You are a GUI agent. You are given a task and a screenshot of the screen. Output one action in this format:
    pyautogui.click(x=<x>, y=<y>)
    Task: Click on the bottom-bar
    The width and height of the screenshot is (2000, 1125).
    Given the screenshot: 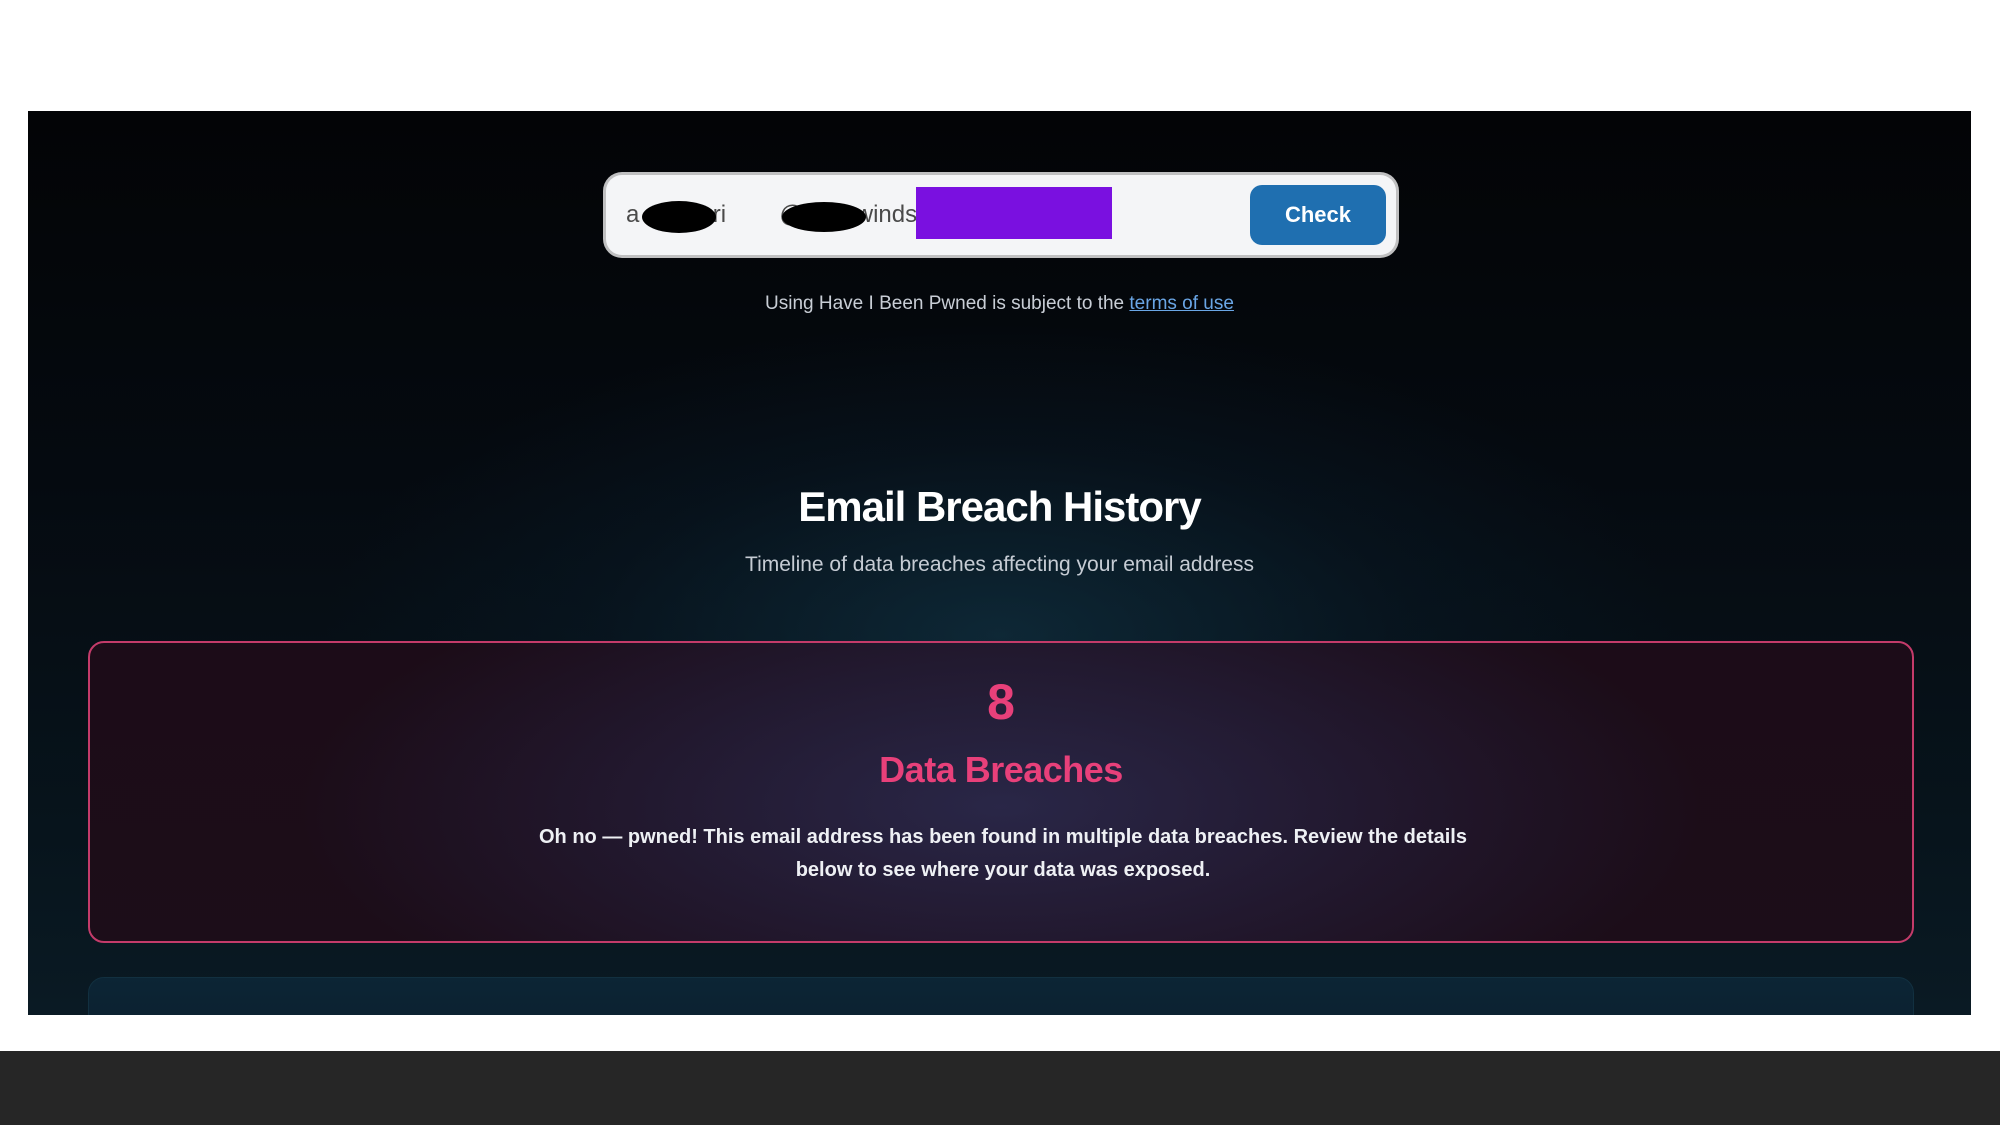 What is the action you would take?
    pyautogui.click(x=1000, y=1088)
    